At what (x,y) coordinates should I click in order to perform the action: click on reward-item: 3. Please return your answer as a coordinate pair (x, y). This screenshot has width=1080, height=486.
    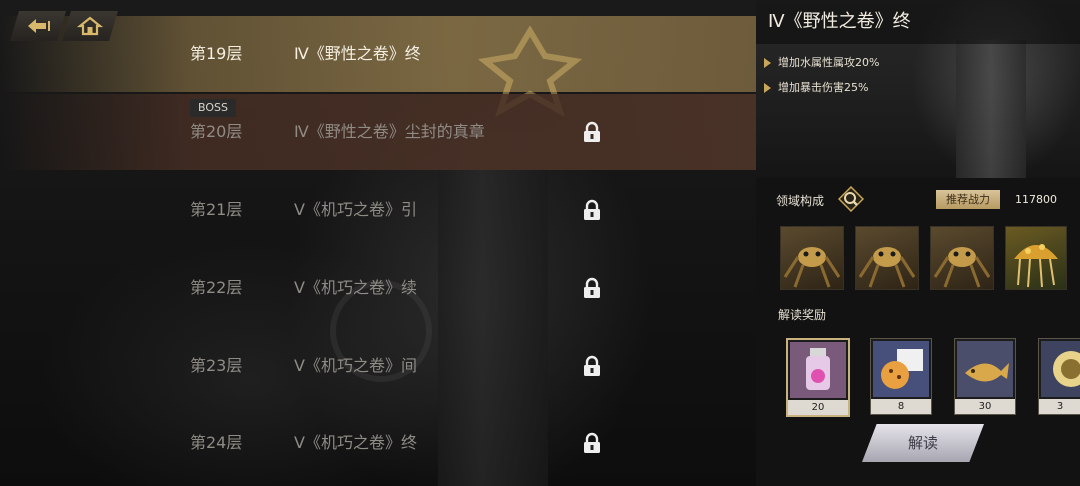
    Looking at the image, I should click on (1059, 376).